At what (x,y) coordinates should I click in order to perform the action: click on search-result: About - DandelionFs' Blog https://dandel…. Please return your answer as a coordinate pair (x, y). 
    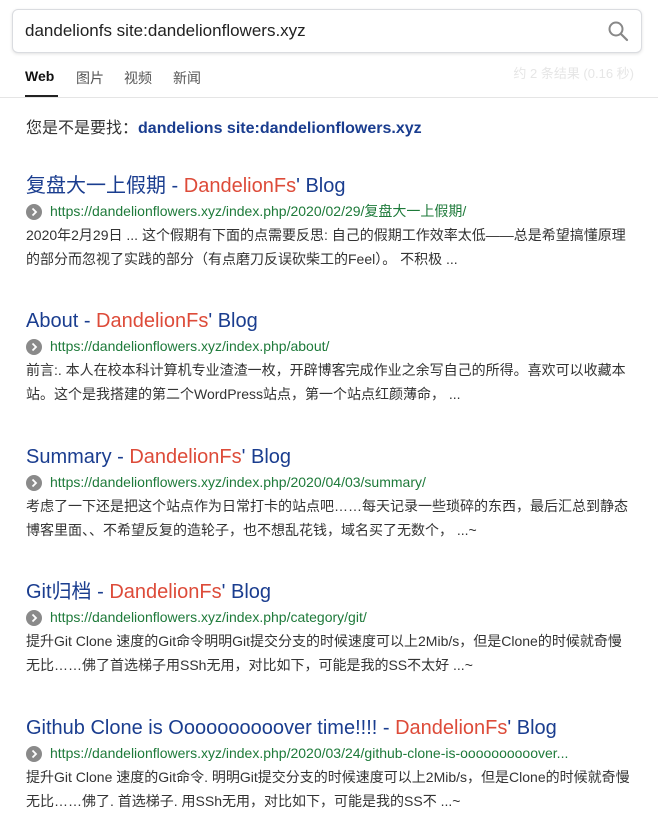
    Looking at the image, I should click on (331, 357).